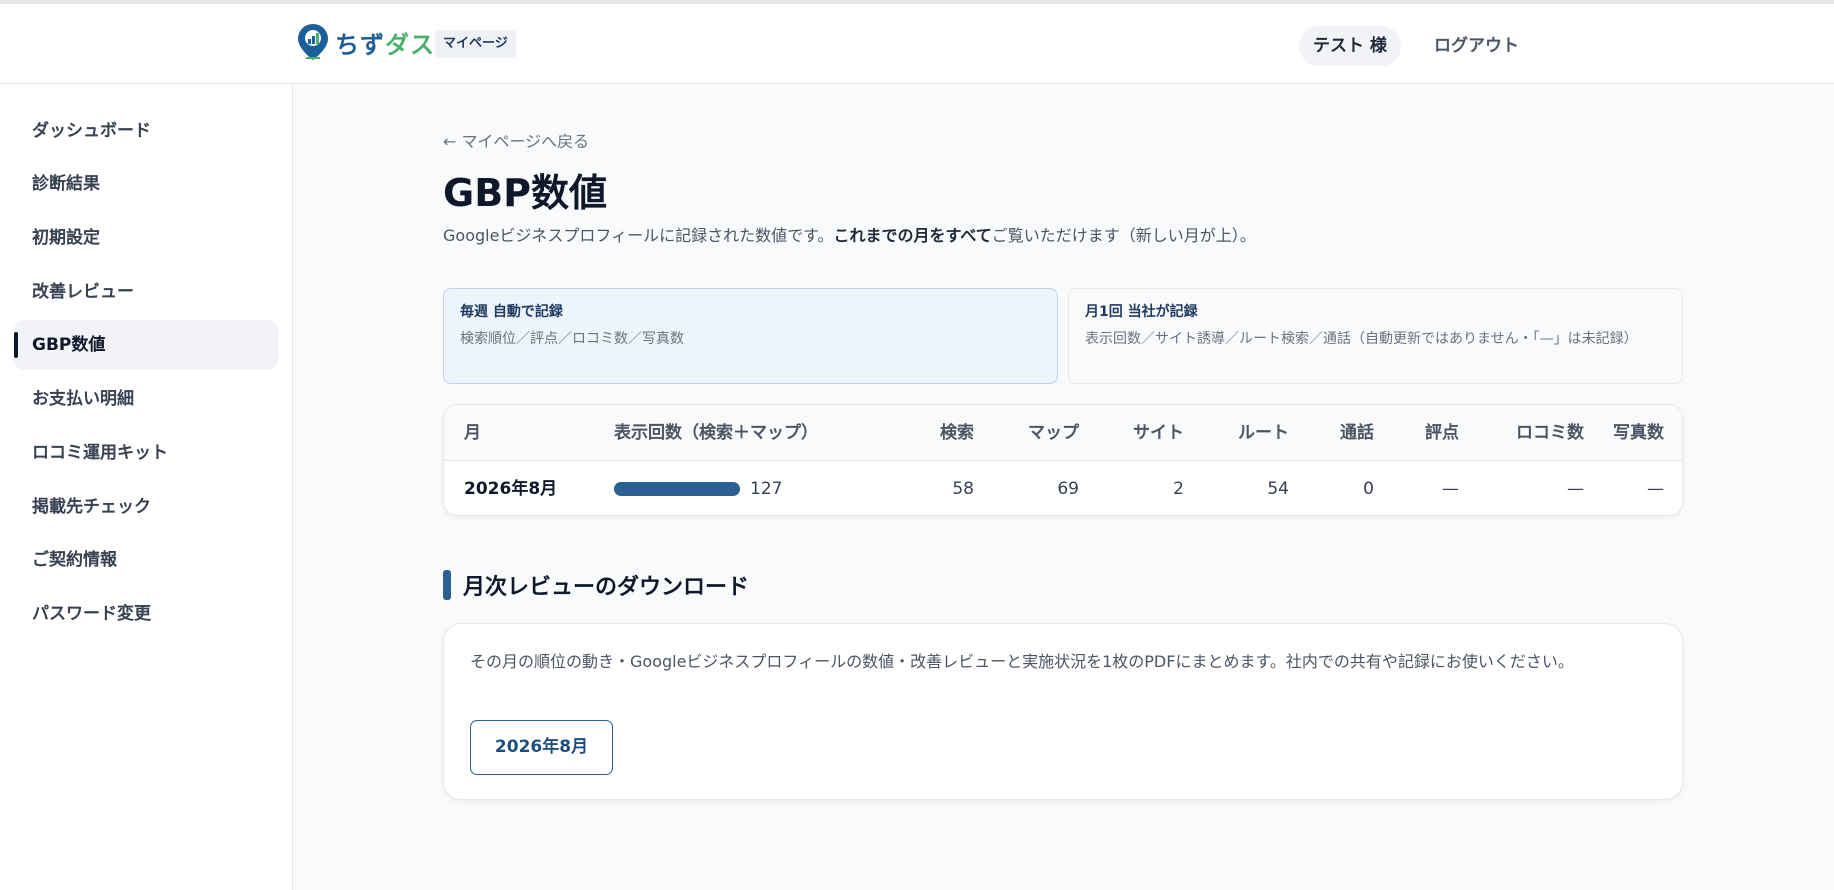  I want to click on user-name-pill: テスト 様, so click(1350, 46).